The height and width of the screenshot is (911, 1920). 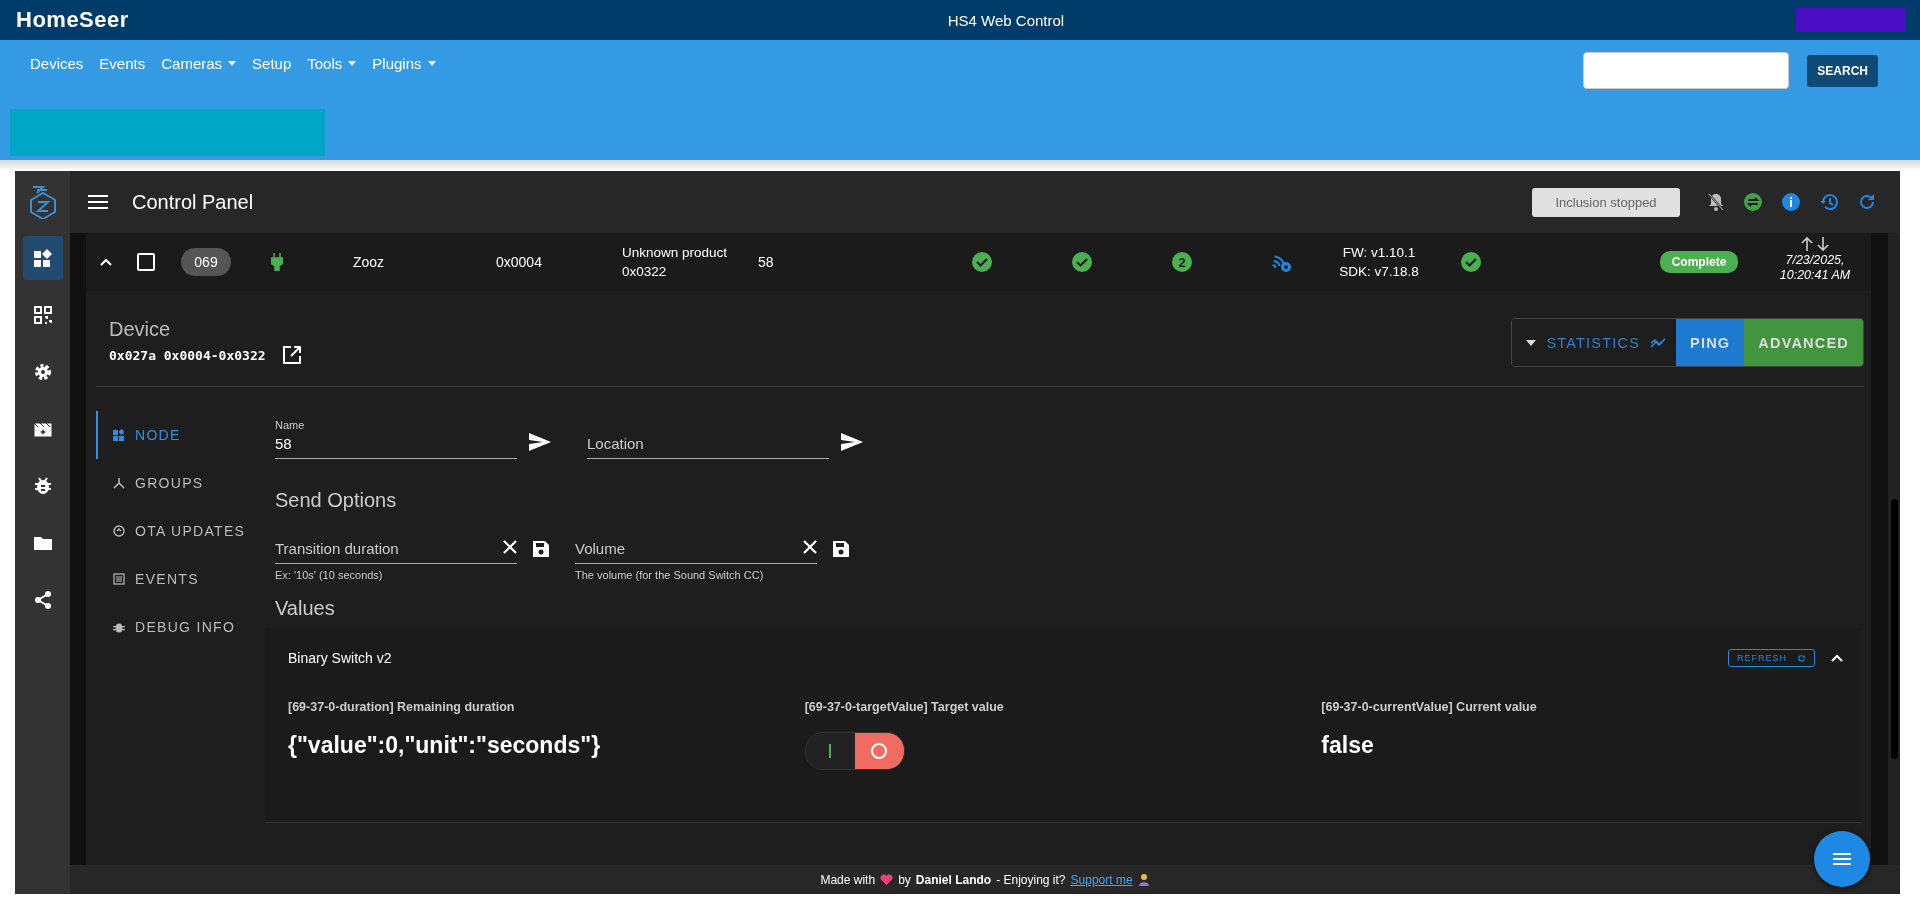 I want to click on nav-link: Setup, so click(x=272, y=63).